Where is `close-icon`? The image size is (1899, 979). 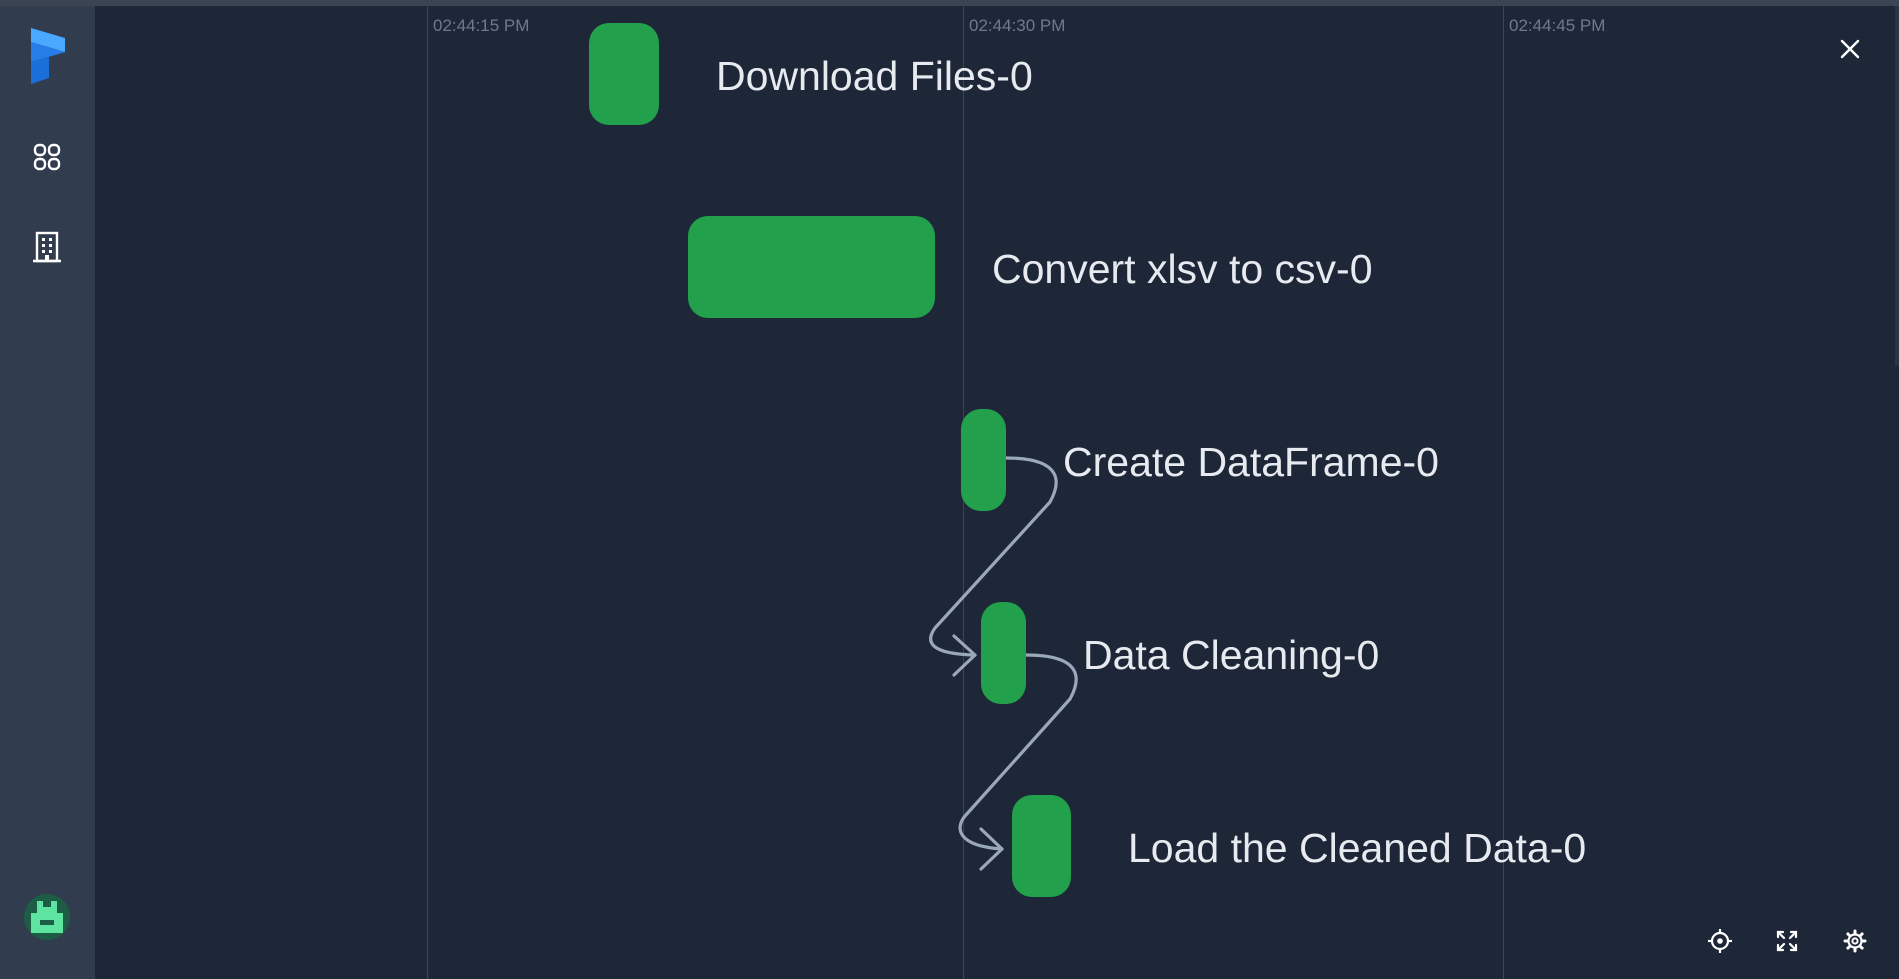 close-icon is located at coordinates (1850, 49).